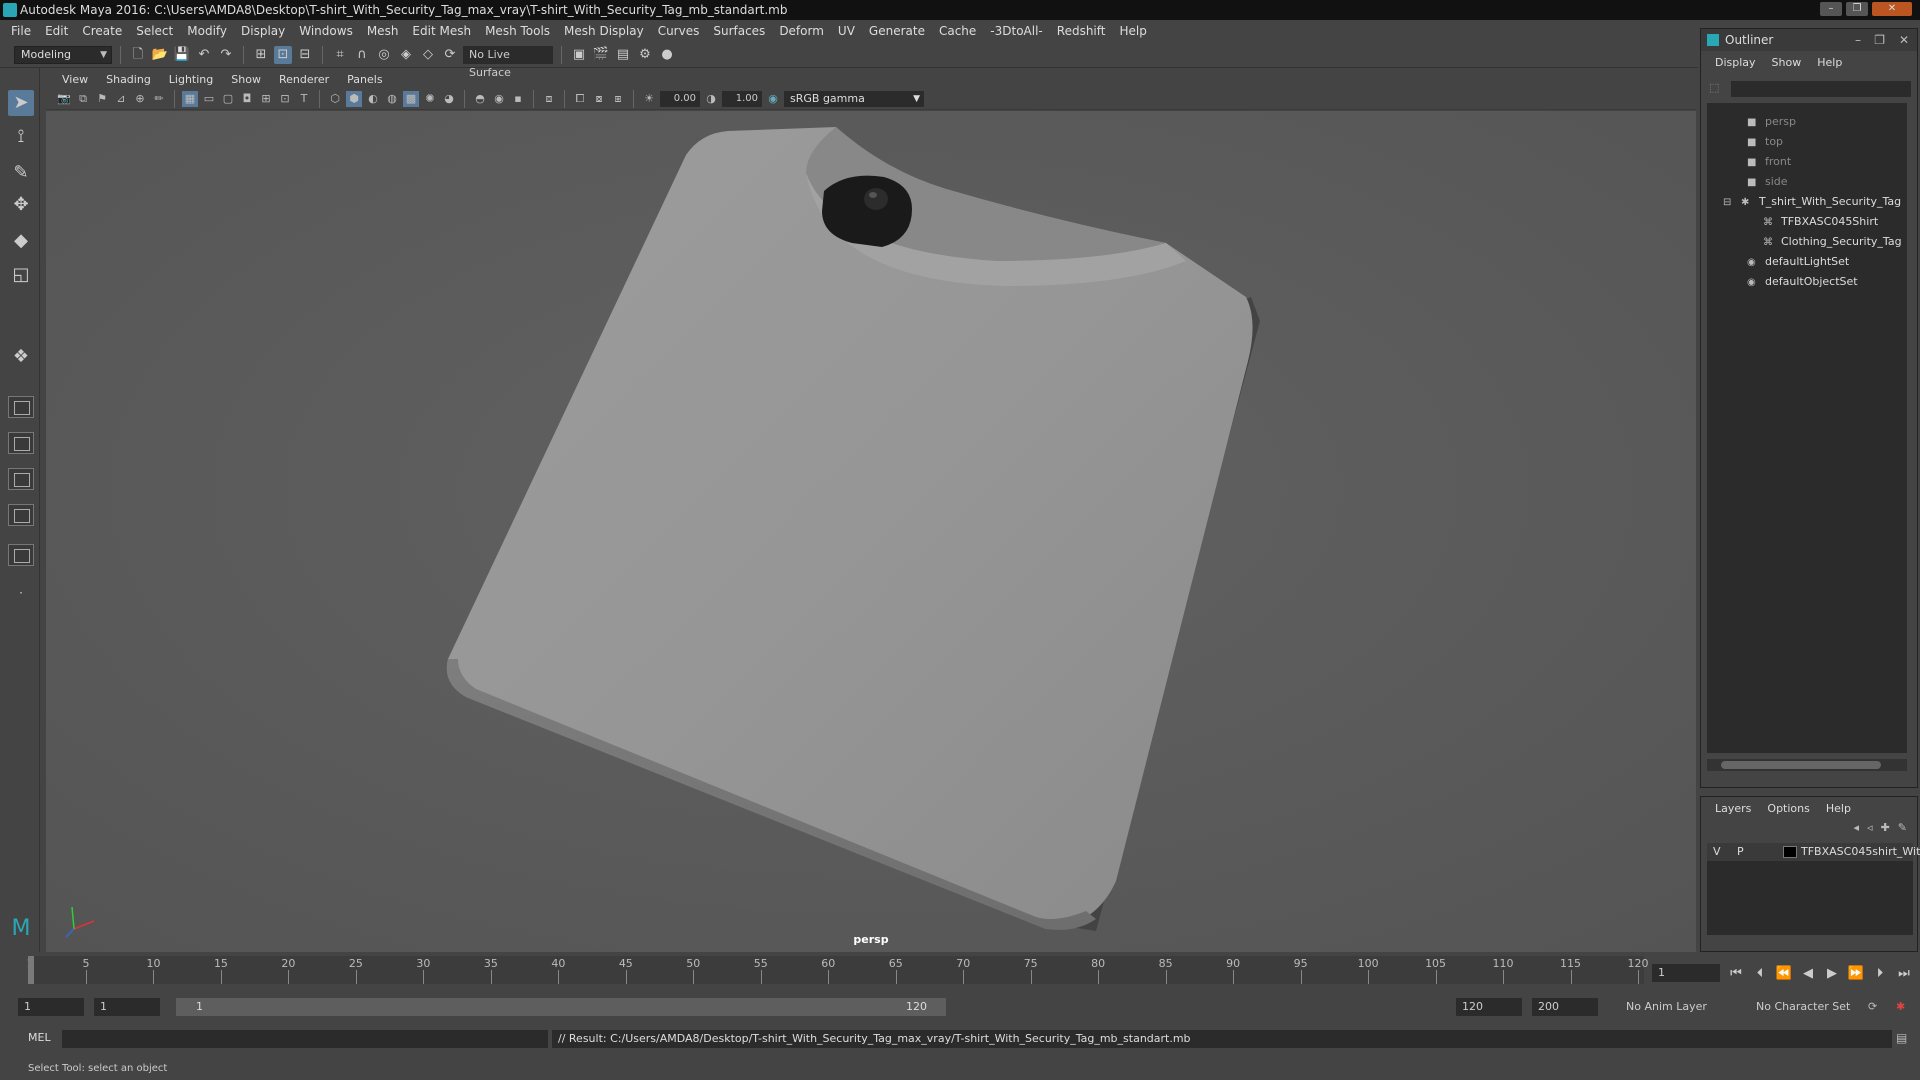 This screenshot has height=1080, width=1920. I want to click on bookmark-icon: ⚑, so click(102, 99).